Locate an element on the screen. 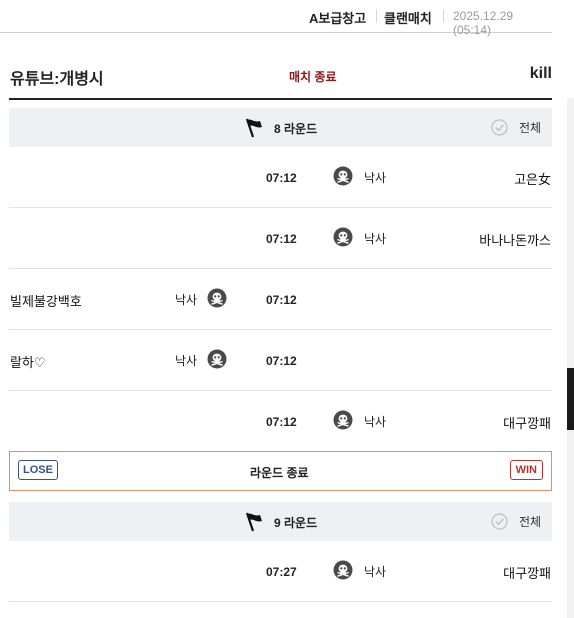  kill-column-title: kill is located at coordinates (540, 73).